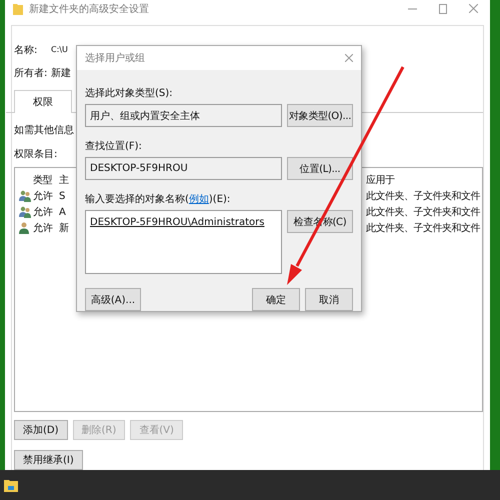 This screenshot has width=500, height=500. Describe the element at coordinates (329, 299) in the screenshot. I see `cancel-button: 取消` at that location.